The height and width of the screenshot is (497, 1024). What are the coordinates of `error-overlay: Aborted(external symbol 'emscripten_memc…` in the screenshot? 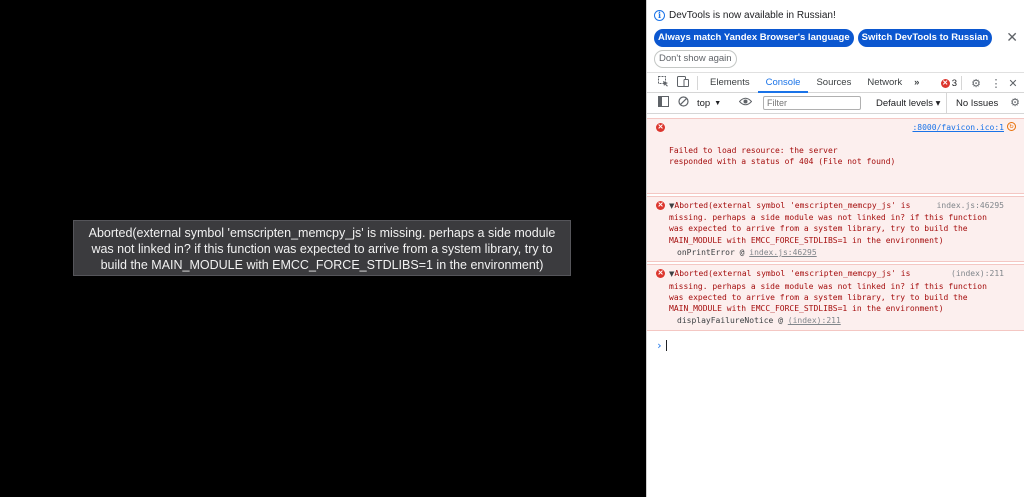 It's located at (322, 248).